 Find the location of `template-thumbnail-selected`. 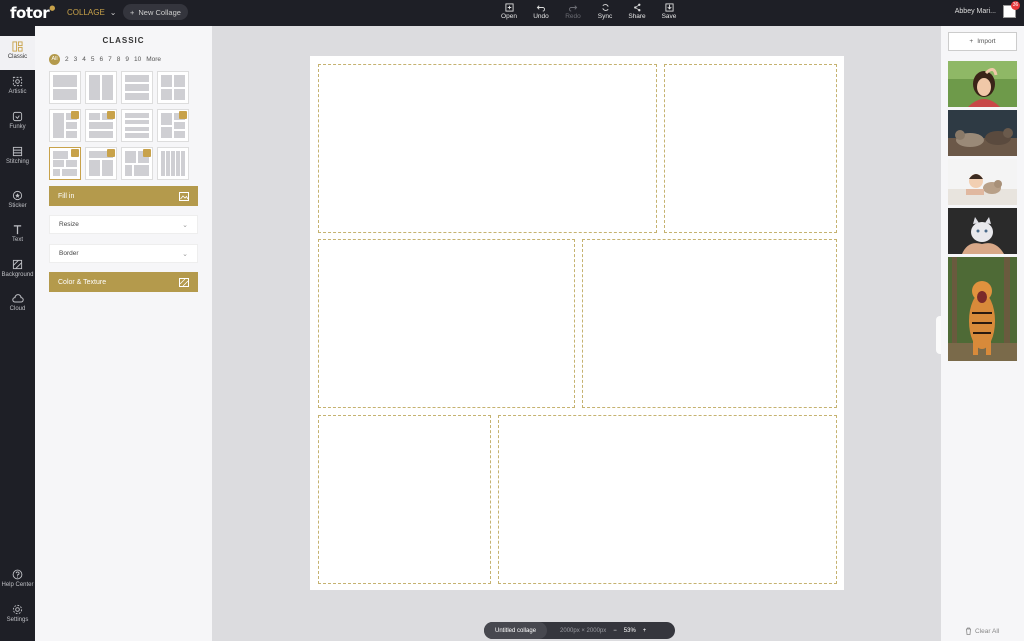

template-thumbnail-selected is located at coordinates (65, 163).